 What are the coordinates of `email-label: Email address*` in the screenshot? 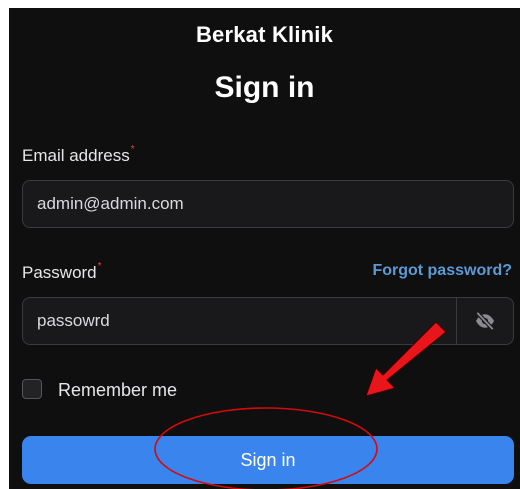 It's located at (78, 155).